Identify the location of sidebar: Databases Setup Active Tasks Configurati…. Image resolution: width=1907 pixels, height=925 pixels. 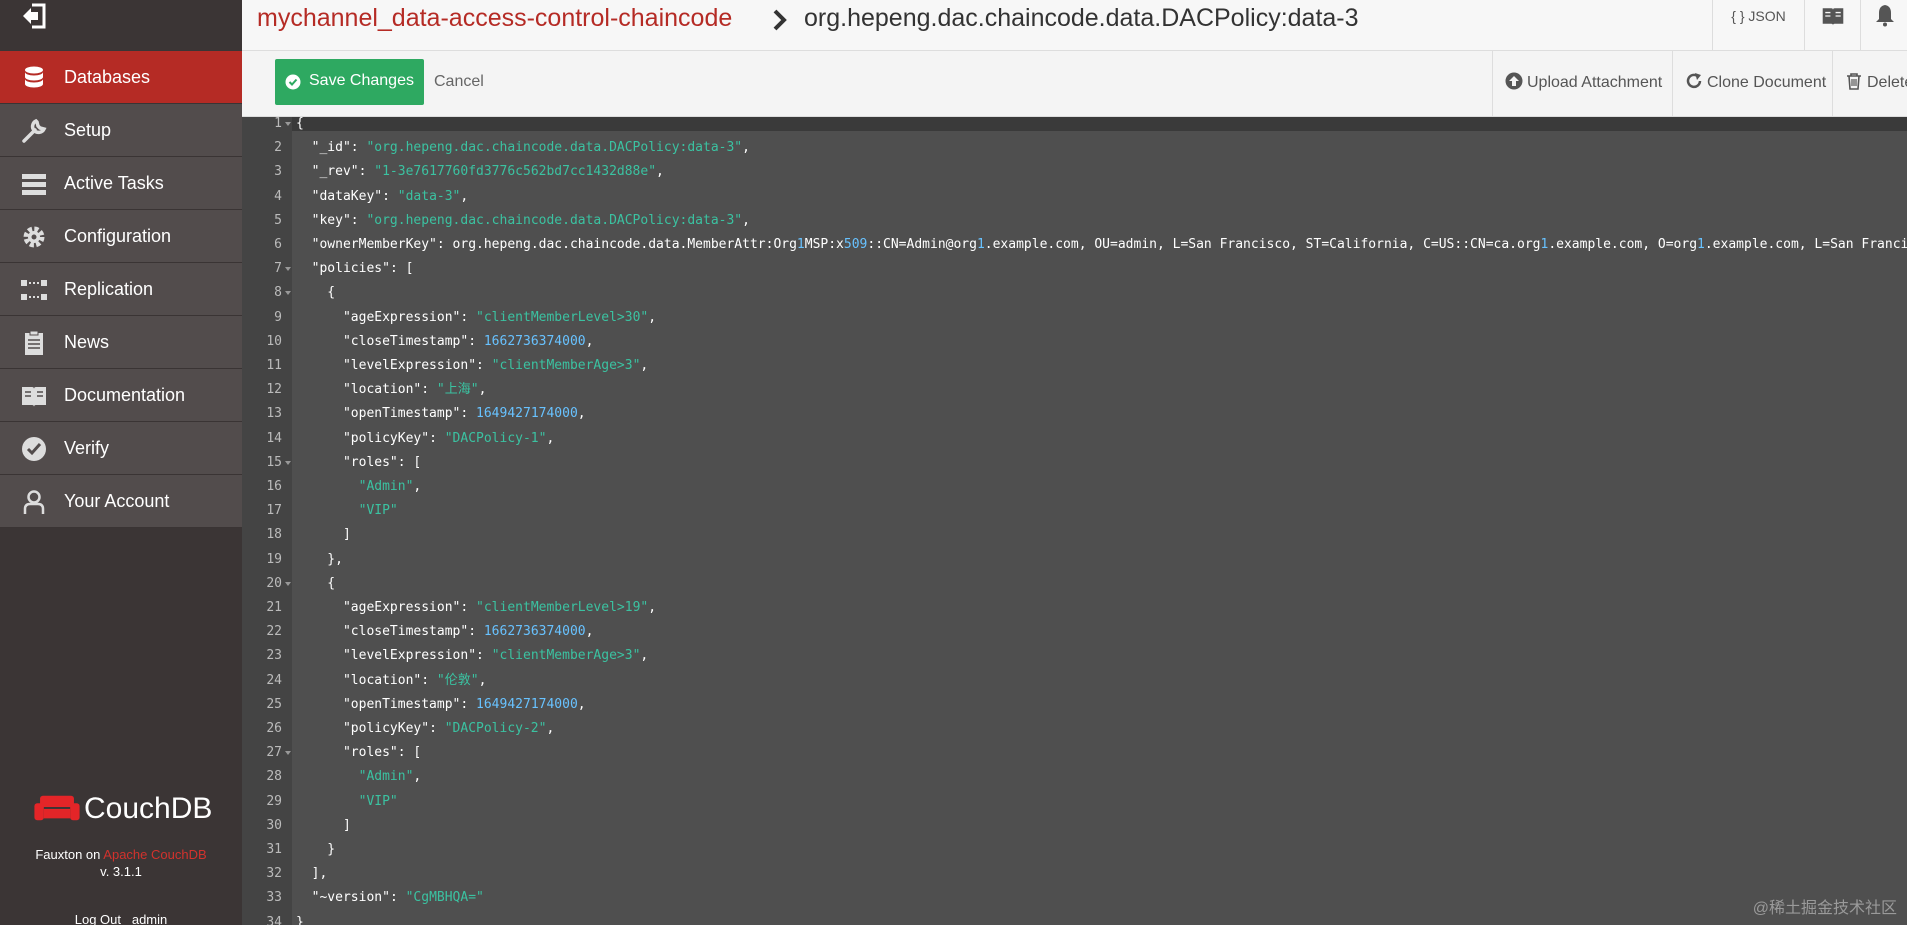
(121, 462).